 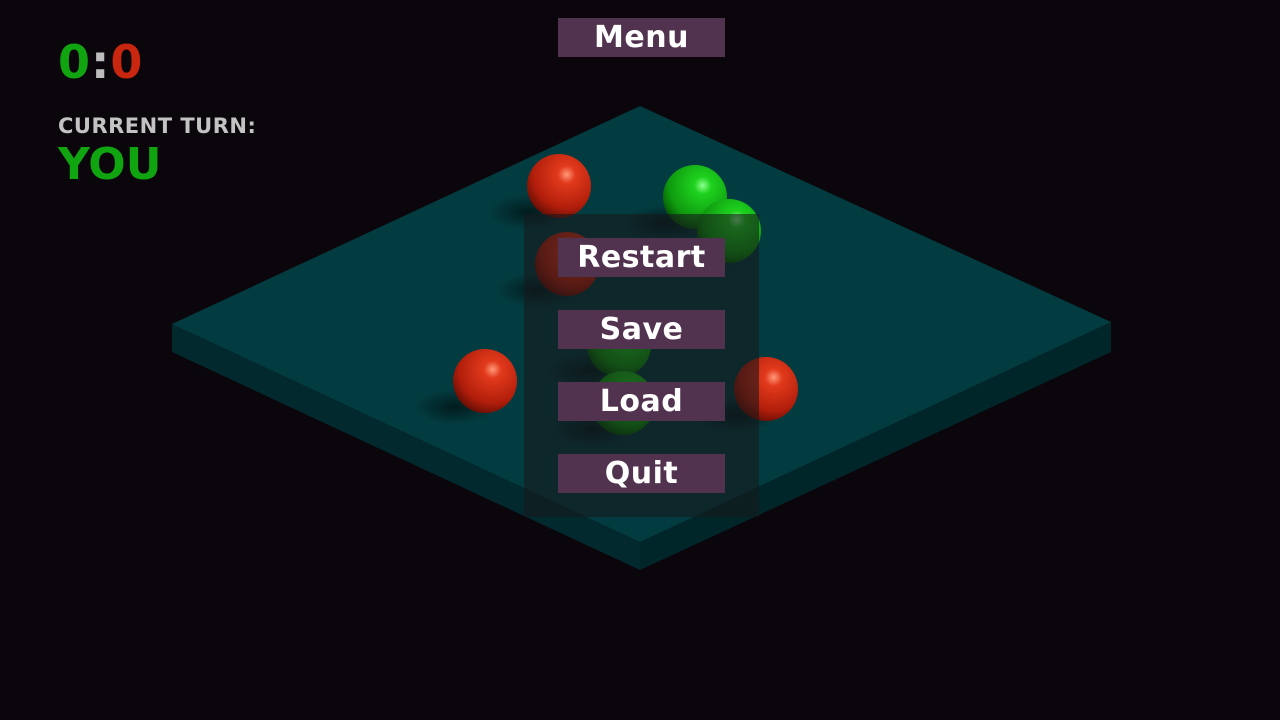 What do you see at coordinates (641, 329) in the screenshot?
I see `save-button: Save` at bounding box center [641, 329].